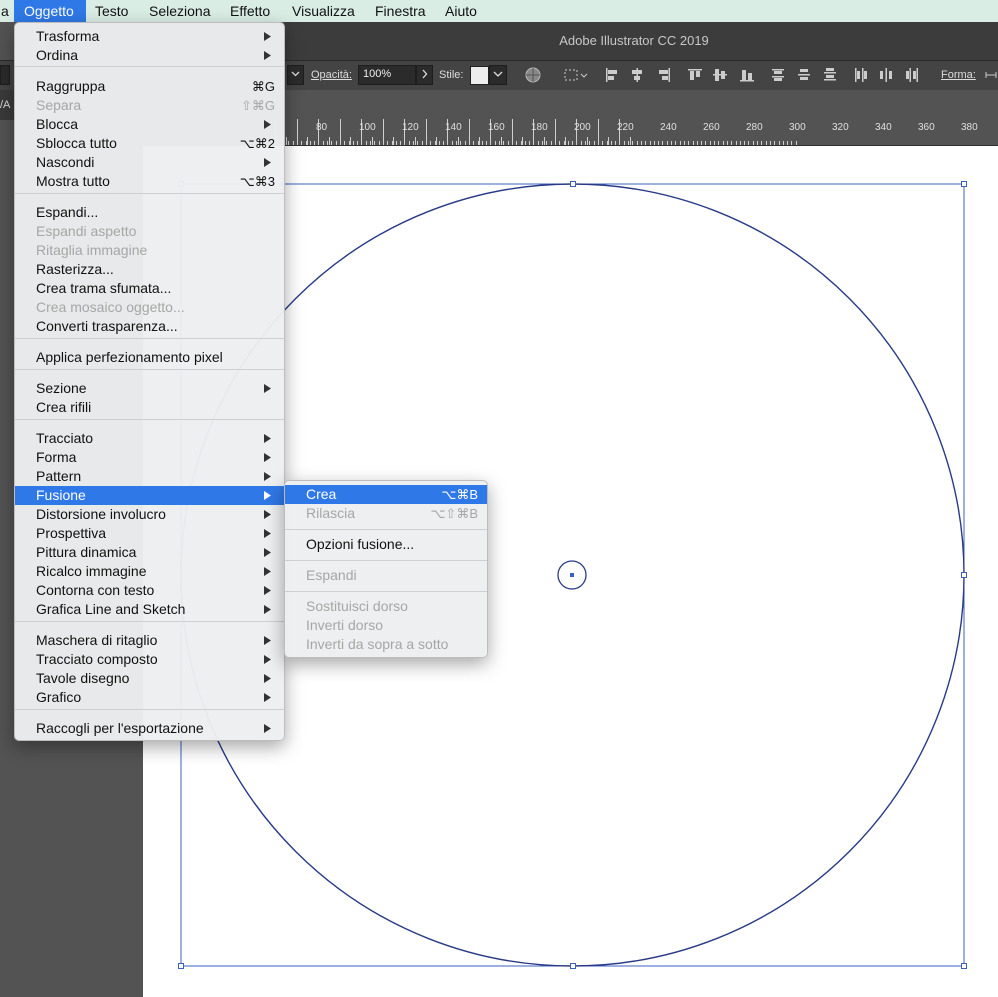 This screenshot has height=997, width=998. I want to click on menu-item-grafica-line-and-sketch: Grafica Line and Sketch, so click(149, 609).